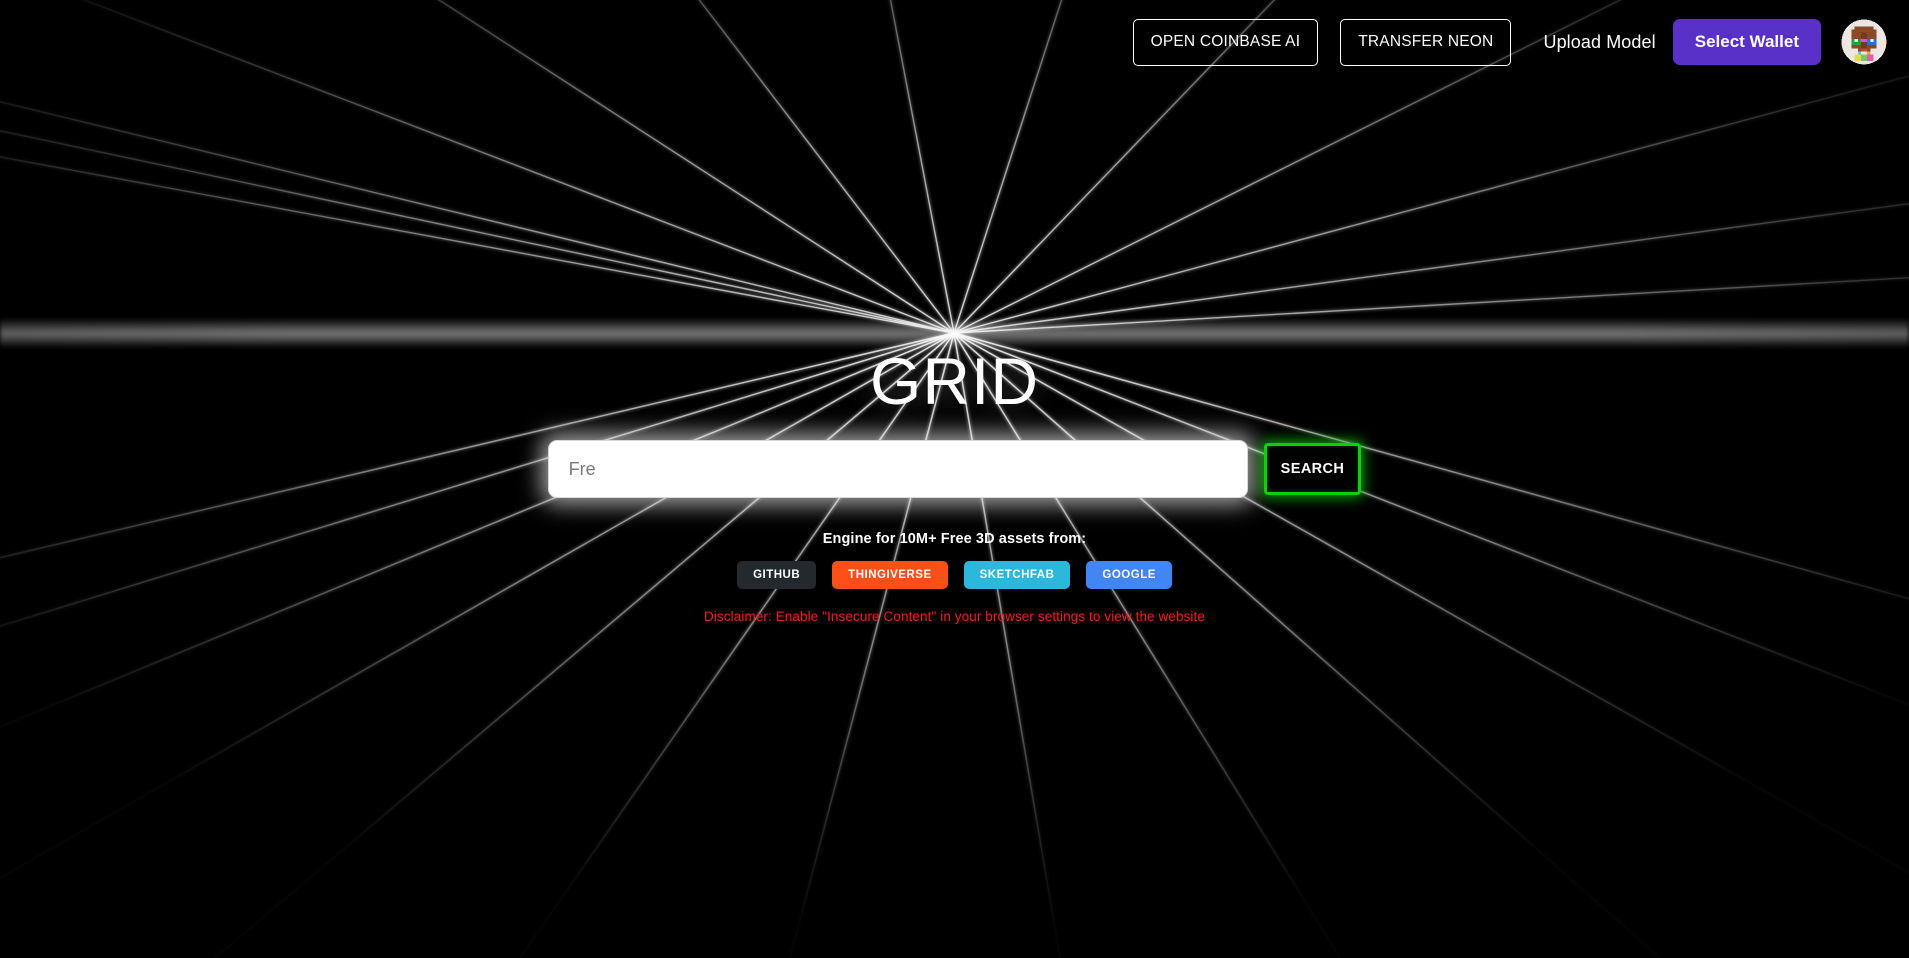 Image resolution: width=1909 pixels, height=958 pixels. Describe the element at coordinates (1129, 575) in the screenshot. I see `source-button-google: GOOGLE` at that location.